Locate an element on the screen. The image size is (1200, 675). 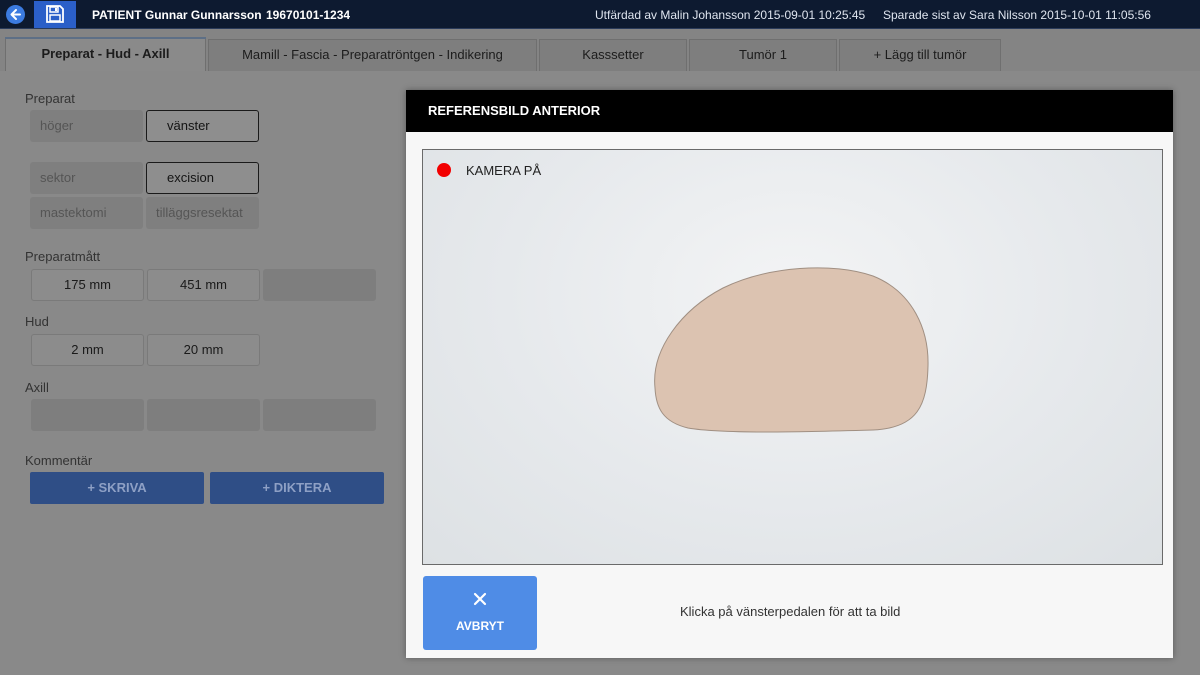
tab-add-tumor: + Lägg till tumör is located at coordinates (920, 55).